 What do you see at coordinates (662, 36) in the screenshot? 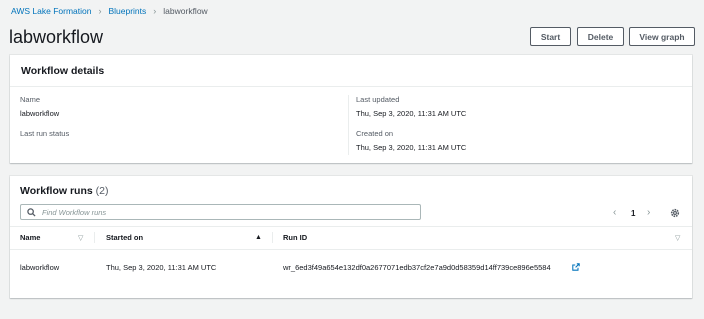
I see `view-graph-button: View graph` at bounding box center [662, 36].